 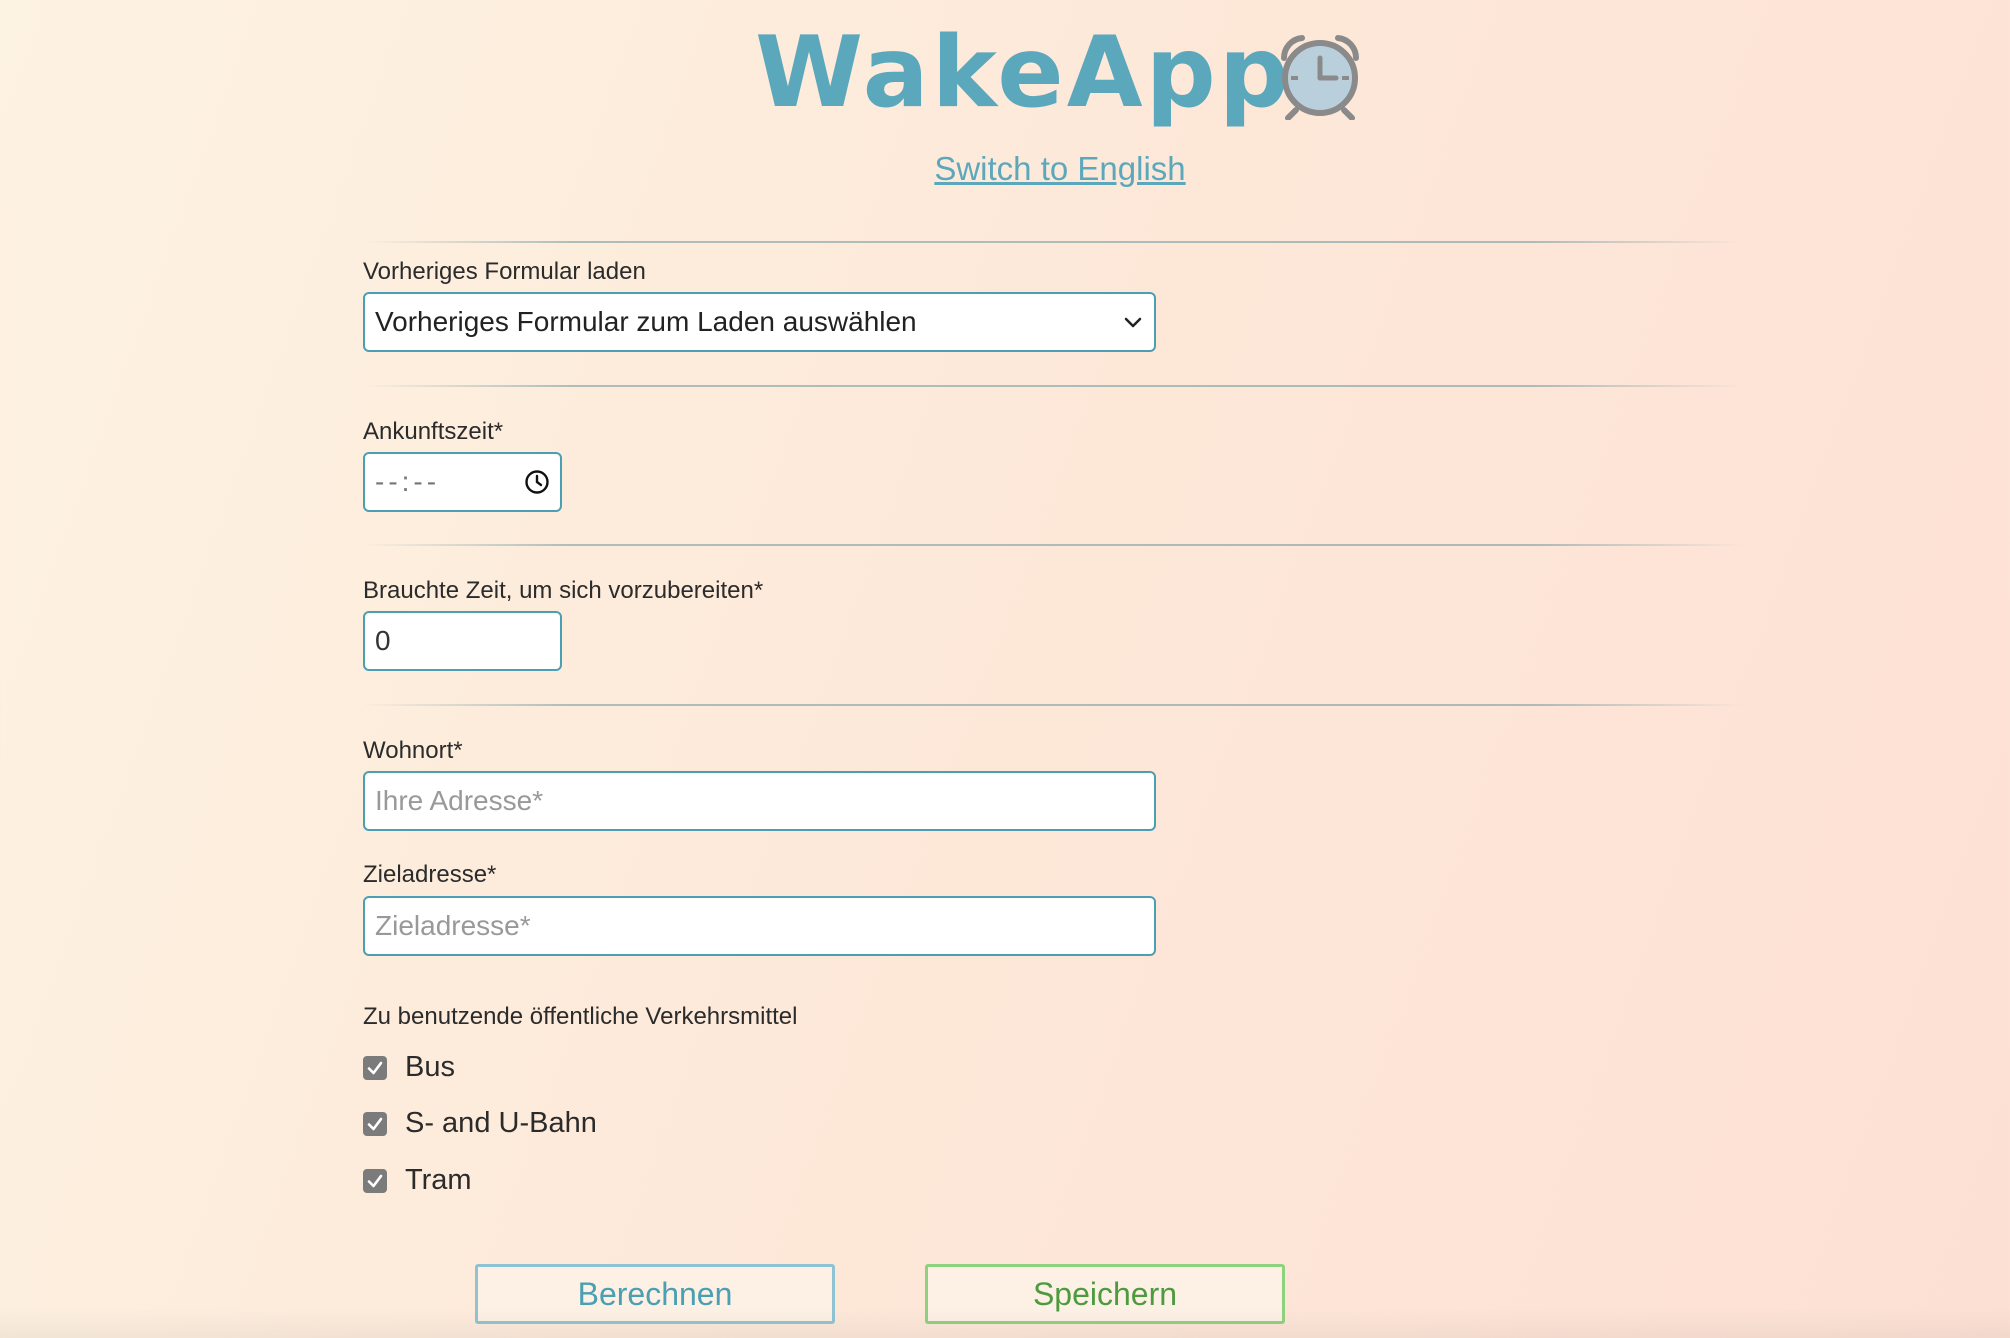 I want to click on home-address-input: Ihre Adresse*, so click(x=759, y=801).